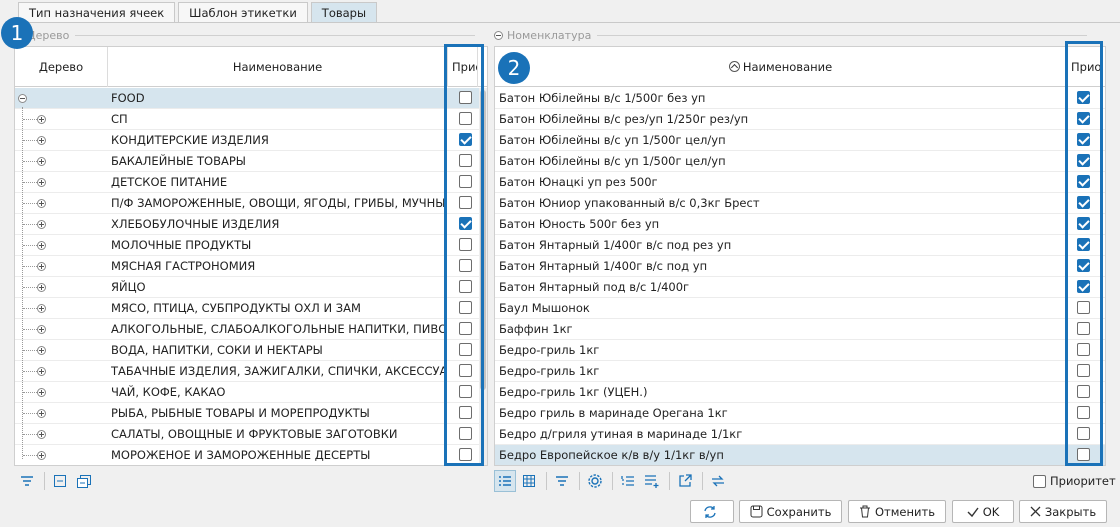  What do you see at coordinates (712, 511) in the screenshot?
I see `refresh-button` at bounding box center [712, 511].